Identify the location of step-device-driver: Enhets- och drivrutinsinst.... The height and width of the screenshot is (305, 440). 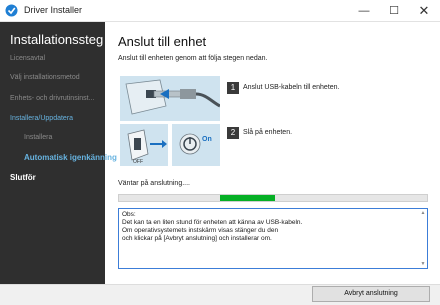
(52, 98).